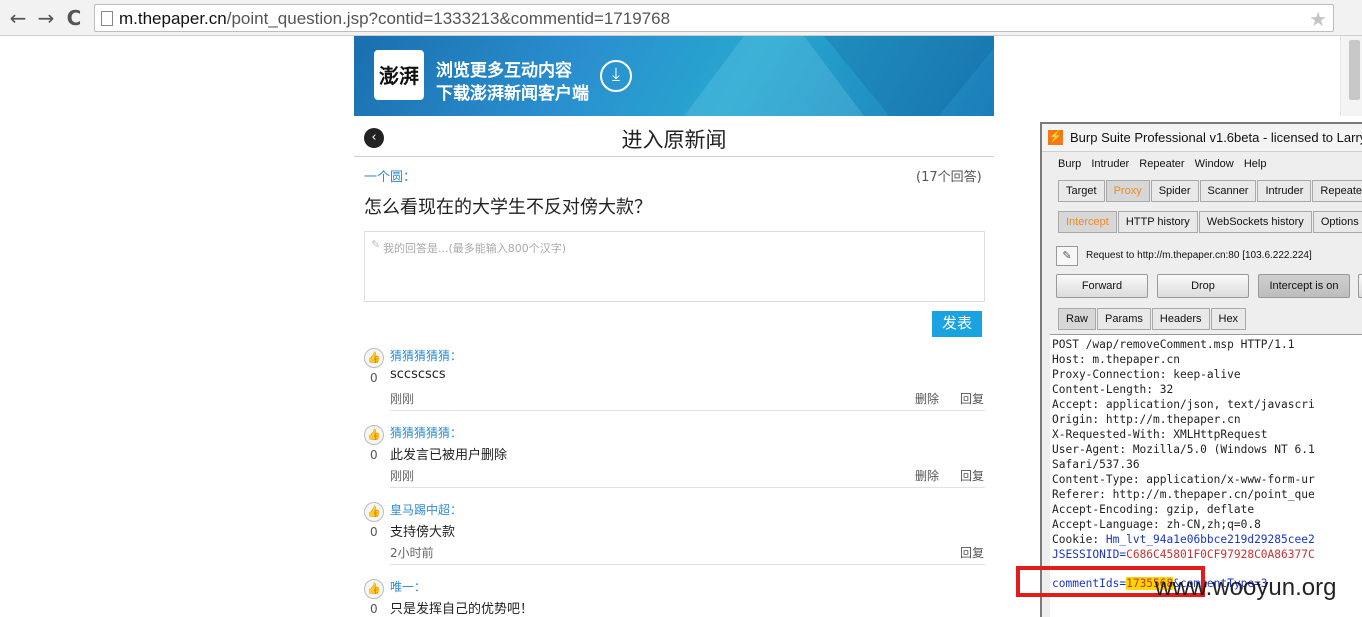 The width and height of the screenshot is (1362, 617). Describe the element at coordinates (18, 18) in the screenshot. I see `back-arrow-icon: ←` at that location.